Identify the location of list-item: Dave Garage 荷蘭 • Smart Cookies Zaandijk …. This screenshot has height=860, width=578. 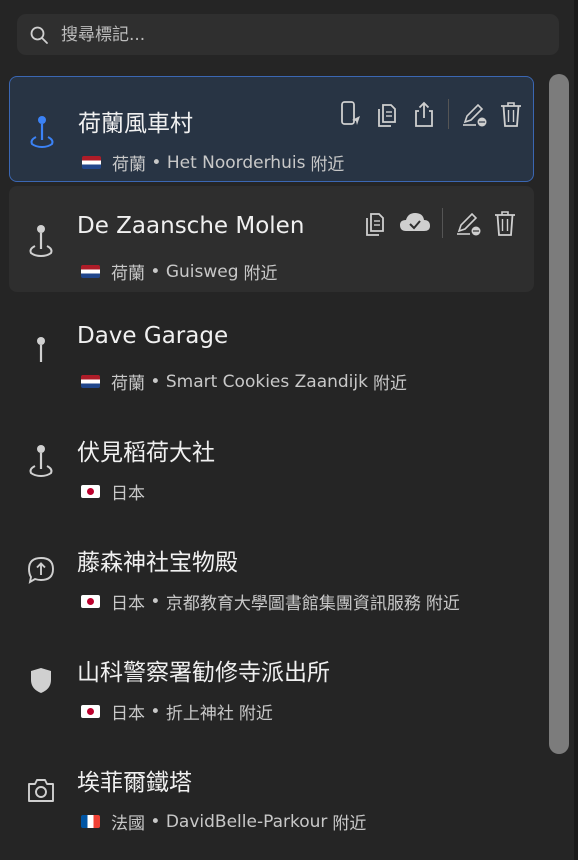
(271, 349).